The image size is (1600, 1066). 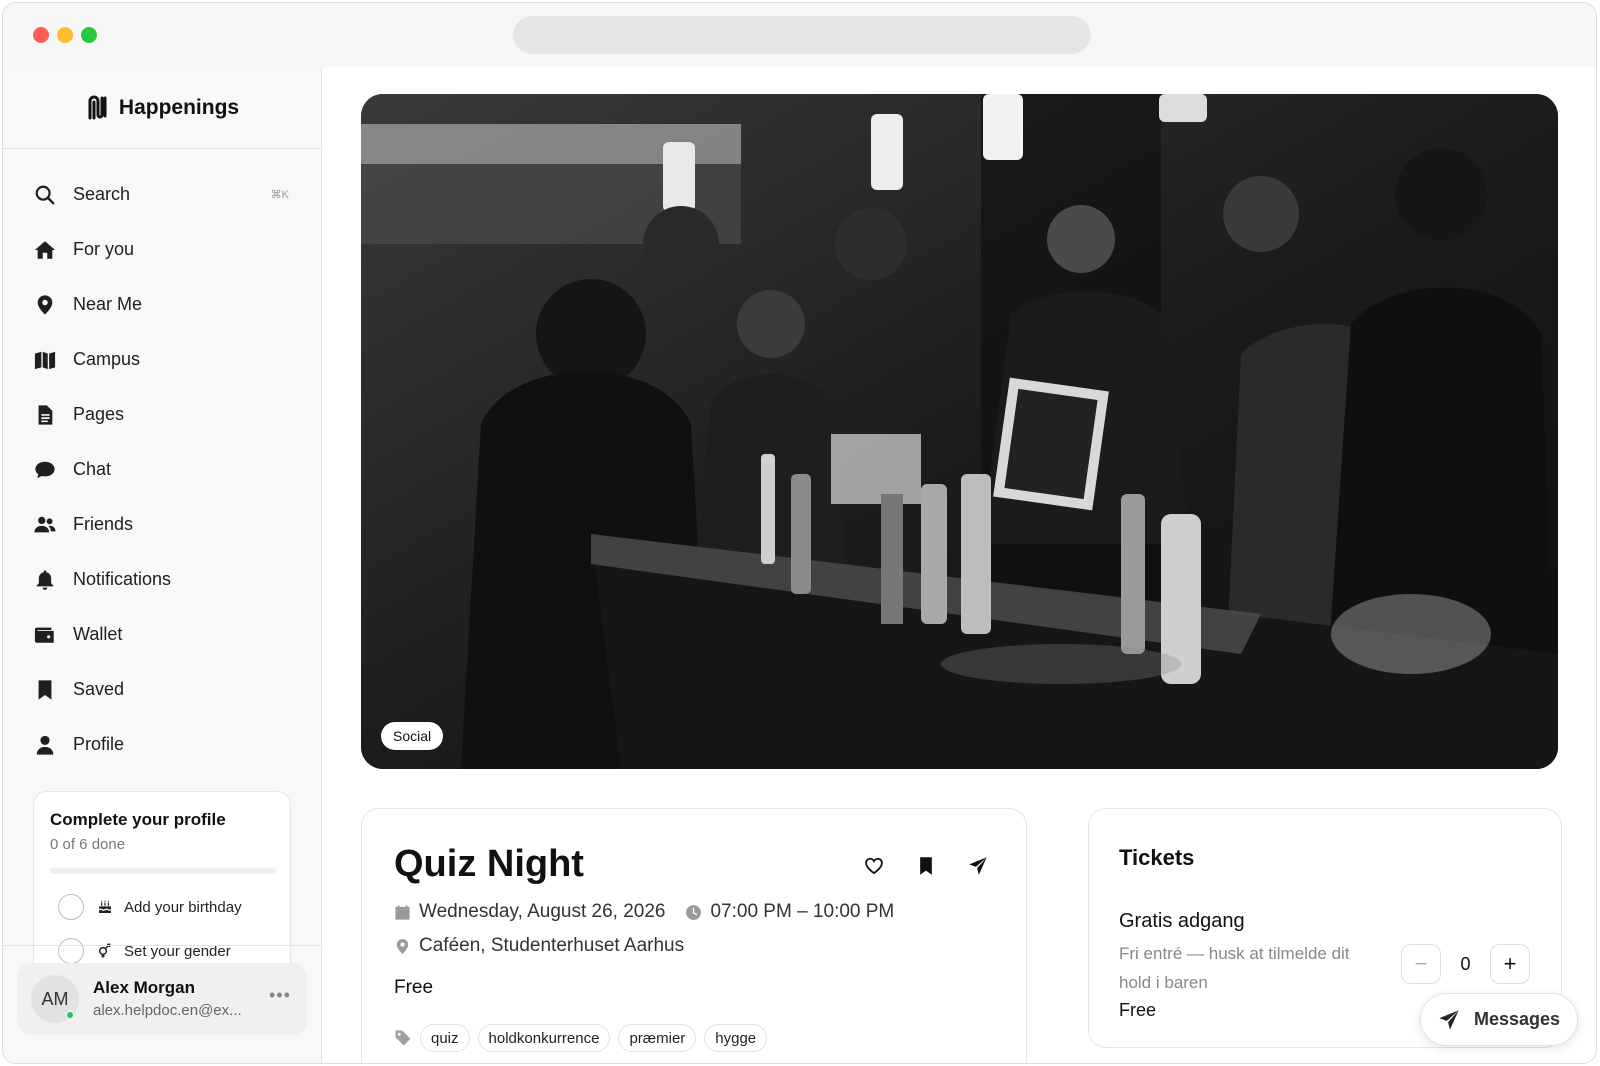 What do you see at coordinates (98, 634) in the screenshot?
I see `sidebar-item-label: Wallet` at bounding box center [98, 634].